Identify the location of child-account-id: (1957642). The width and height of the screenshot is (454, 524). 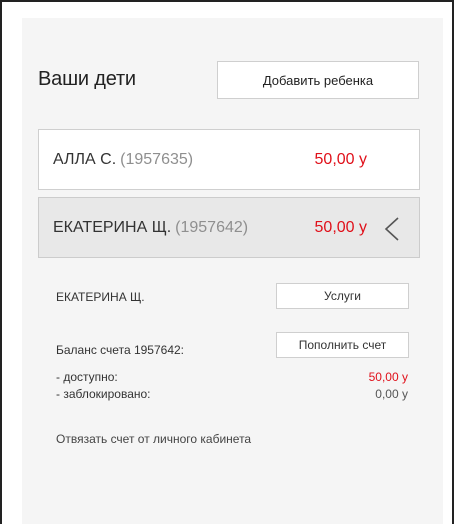
(212, 227).